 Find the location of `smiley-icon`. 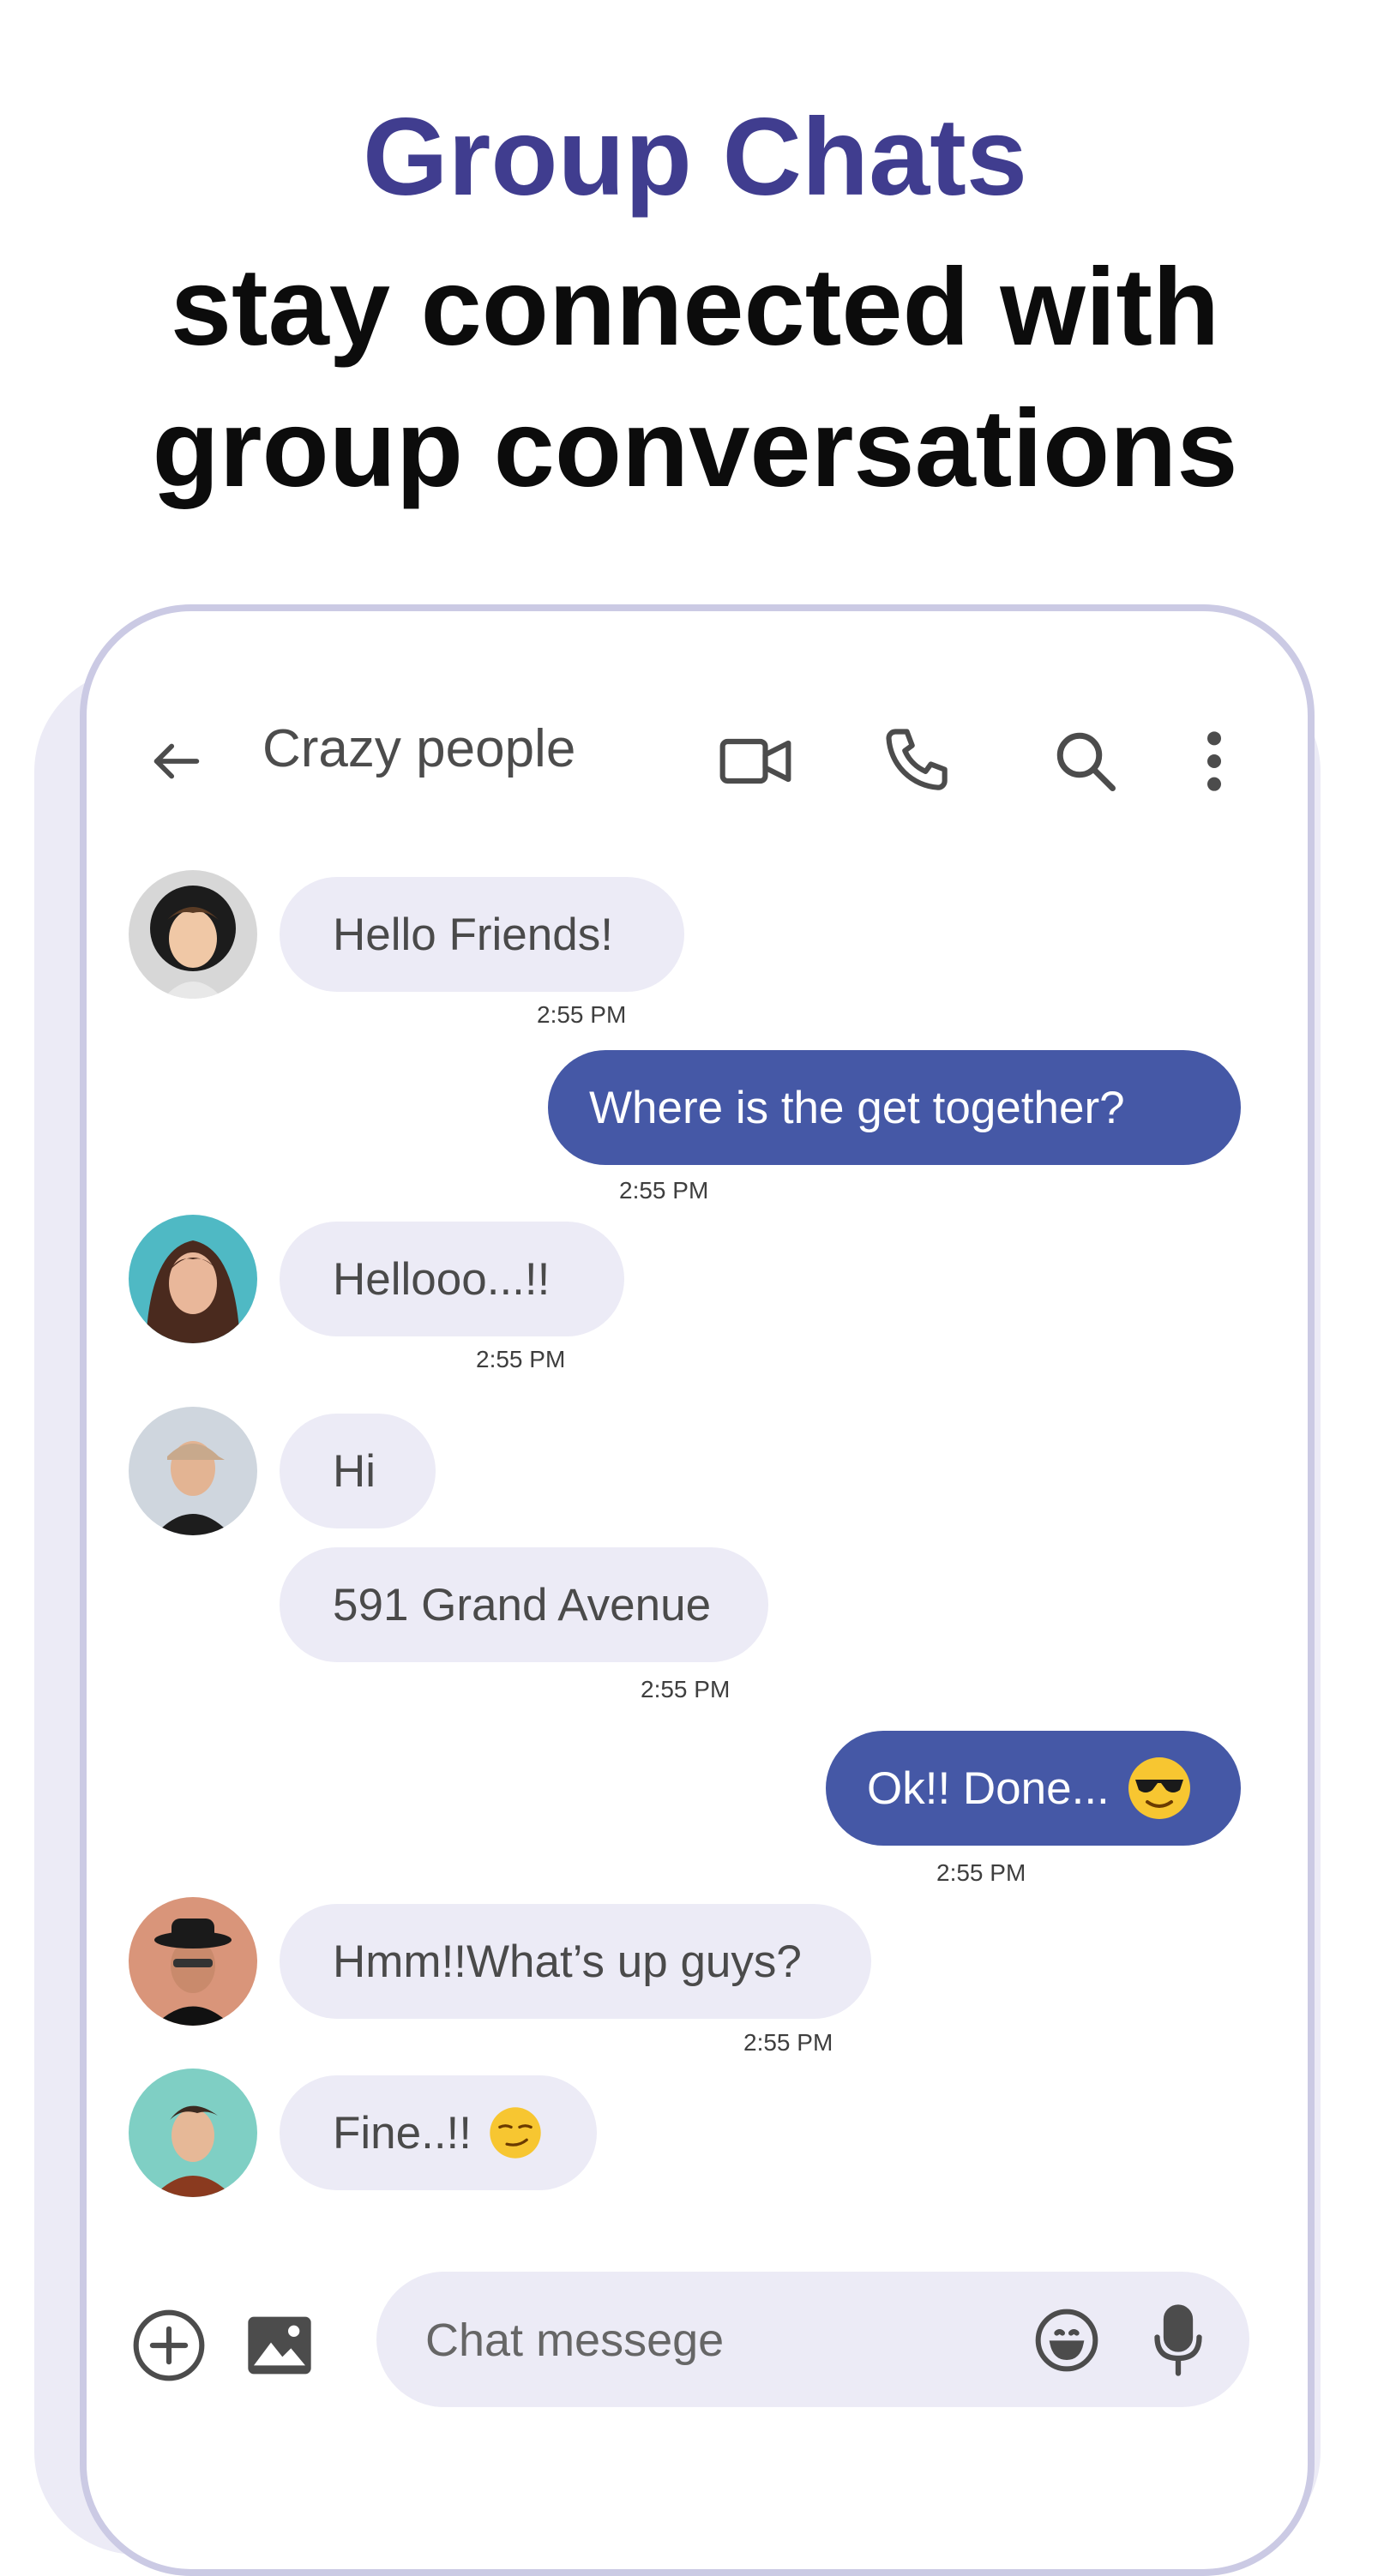

smiley-icon is located at coordinates (1066, 2340).